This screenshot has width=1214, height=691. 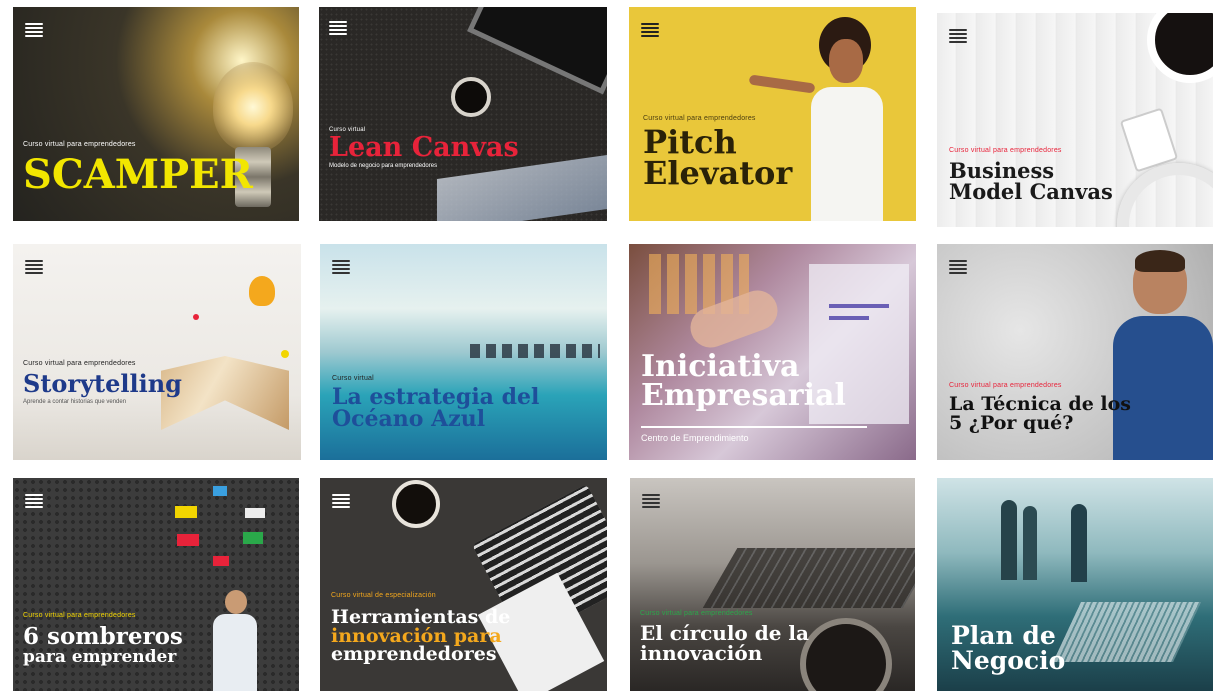 What do you see at coordinates (1075, 584) in the screenshot?
I see `course-card-plan-de-negocio: Plan de Negocio` at bounding box center [1075, 584].